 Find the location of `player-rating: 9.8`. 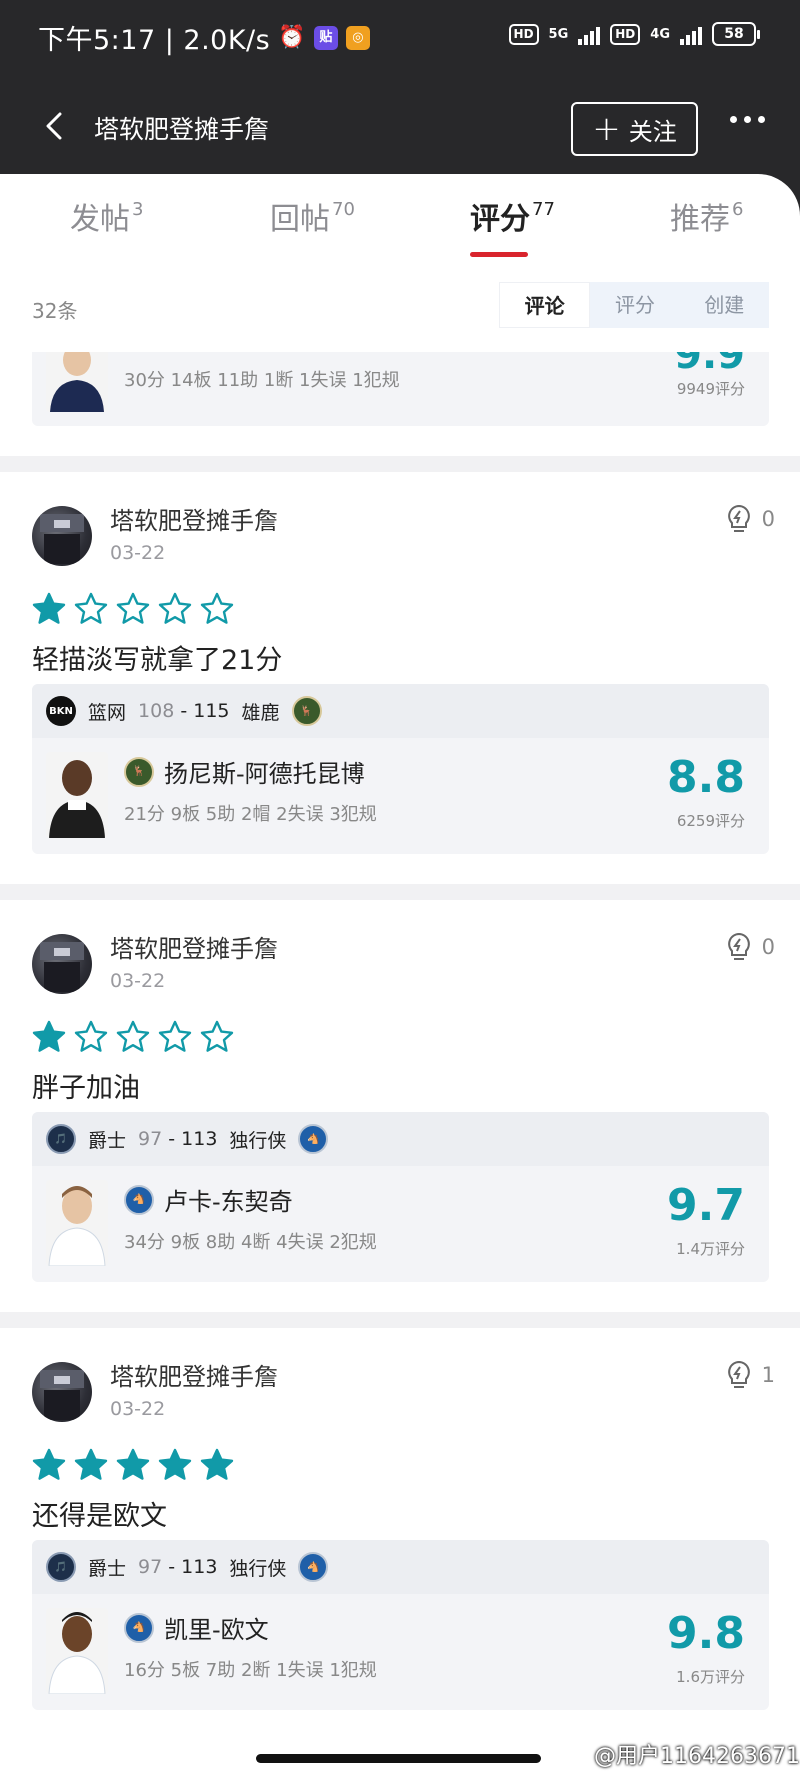

player-rating: 9.8 is located at coordinates (706, 1633).